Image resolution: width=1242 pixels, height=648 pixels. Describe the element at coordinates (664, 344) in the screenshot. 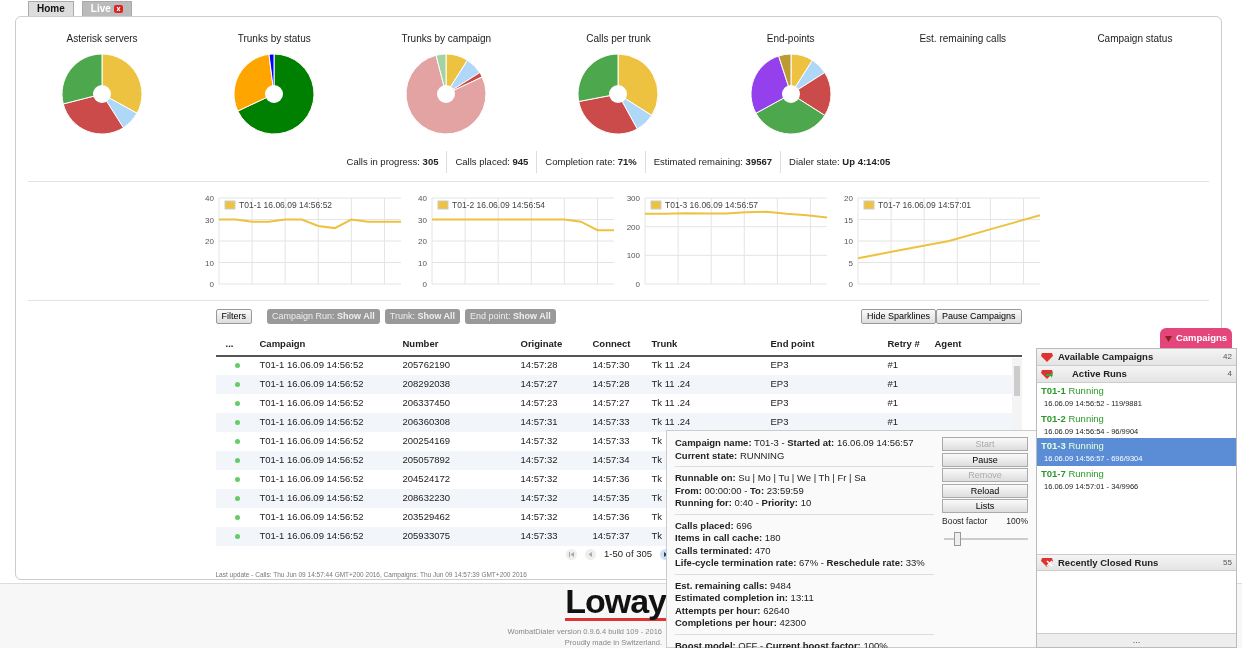

I see `column-header: Trunk` at that location.